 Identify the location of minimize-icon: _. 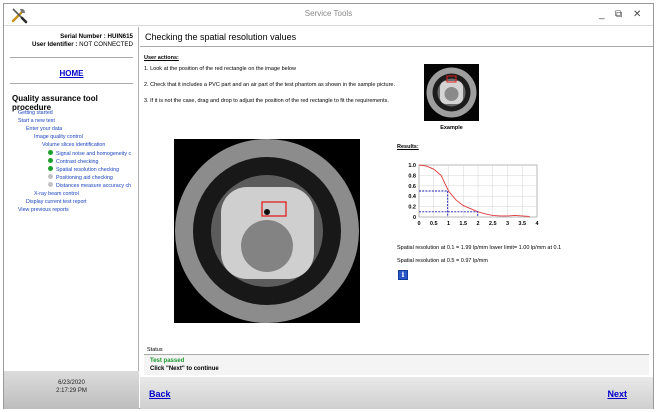
(602, 15).